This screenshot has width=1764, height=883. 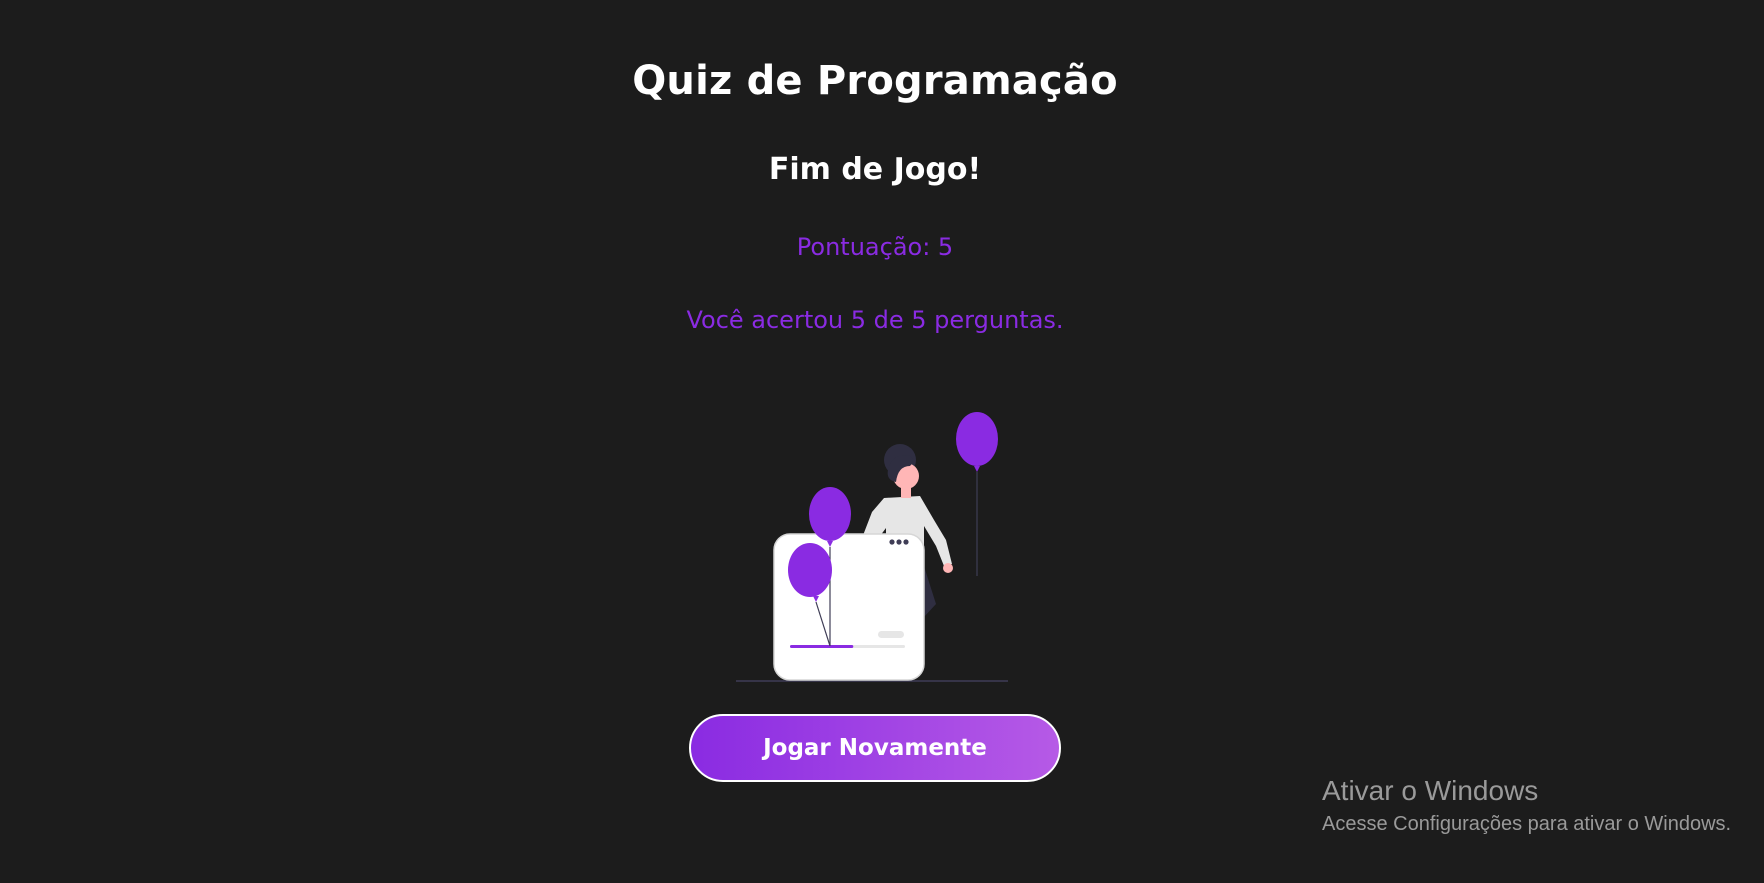 What do you see at coordinates (875, 247) in the screenshot?
I see `score-text: Pontuação: 5` at bounding box center [875, 247].